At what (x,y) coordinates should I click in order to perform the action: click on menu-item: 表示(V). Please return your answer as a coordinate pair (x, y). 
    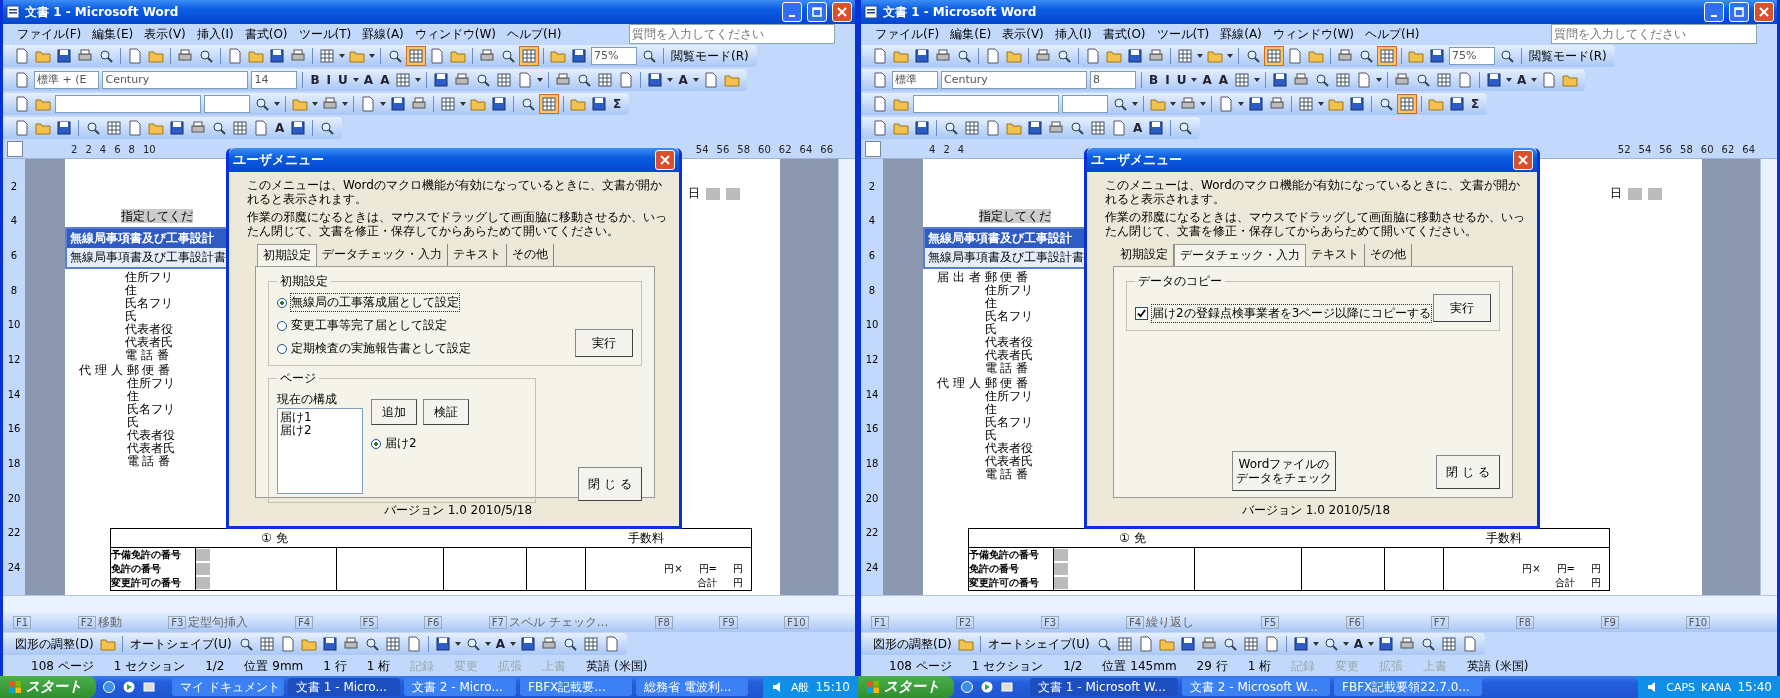
    Looking at the image, I should click on (1023, 34).